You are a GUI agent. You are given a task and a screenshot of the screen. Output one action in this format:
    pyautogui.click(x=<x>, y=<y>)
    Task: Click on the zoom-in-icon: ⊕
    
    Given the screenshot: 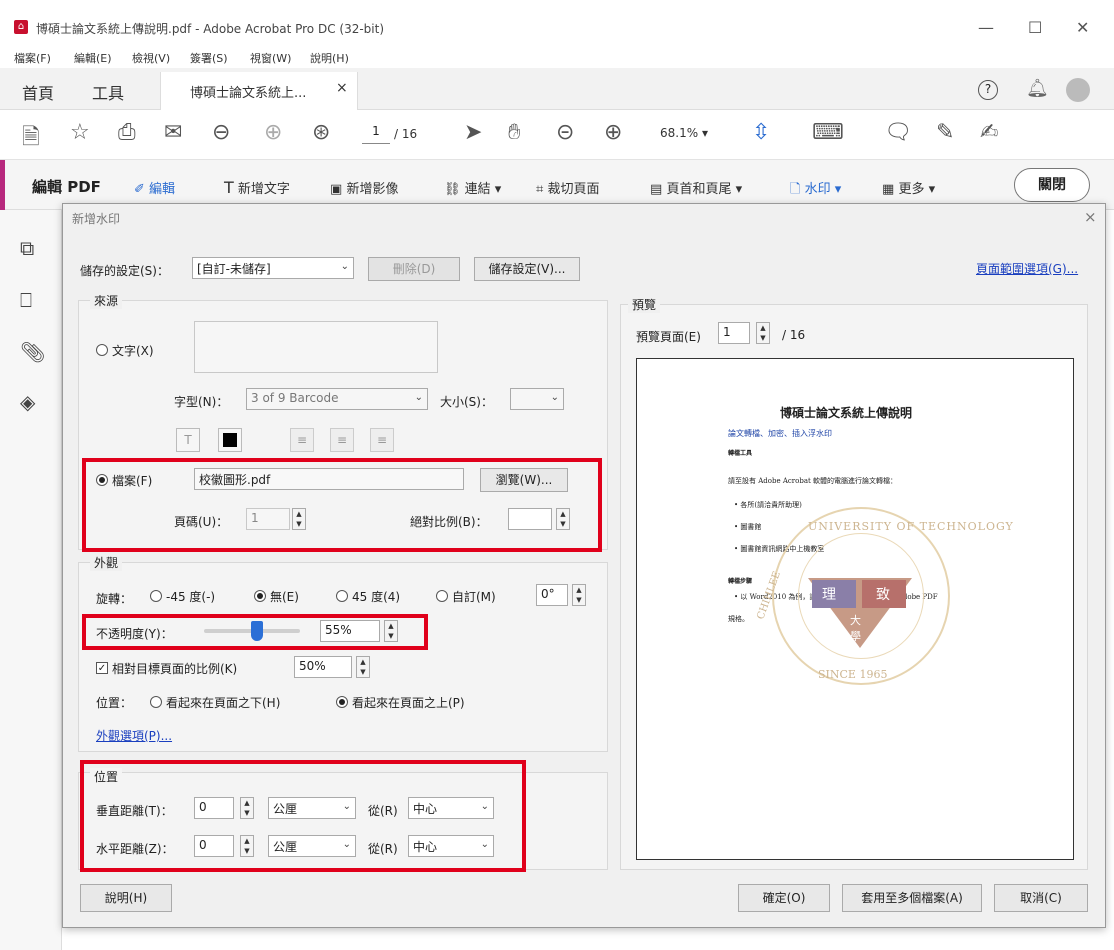 What is the action you would take?
    pyautogui.click(x=613, y=132)
    